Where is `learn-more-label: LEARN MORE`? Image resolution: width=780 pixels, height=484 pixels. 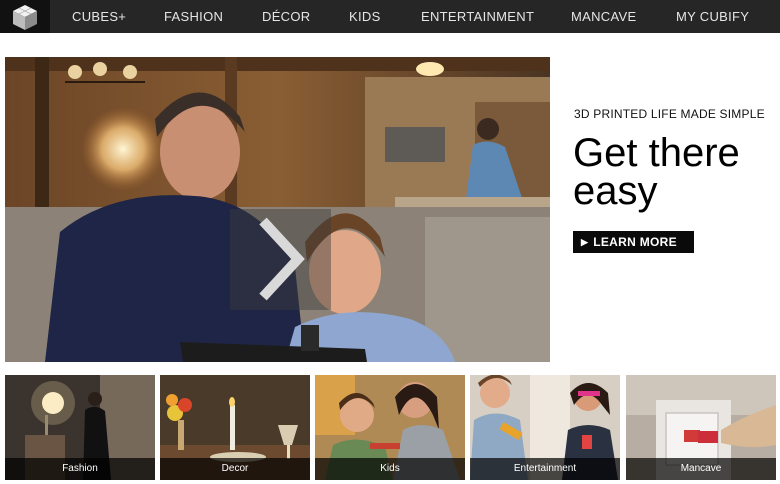 learn-more-label: LEARN MORE is located at coordinates (635, 242).